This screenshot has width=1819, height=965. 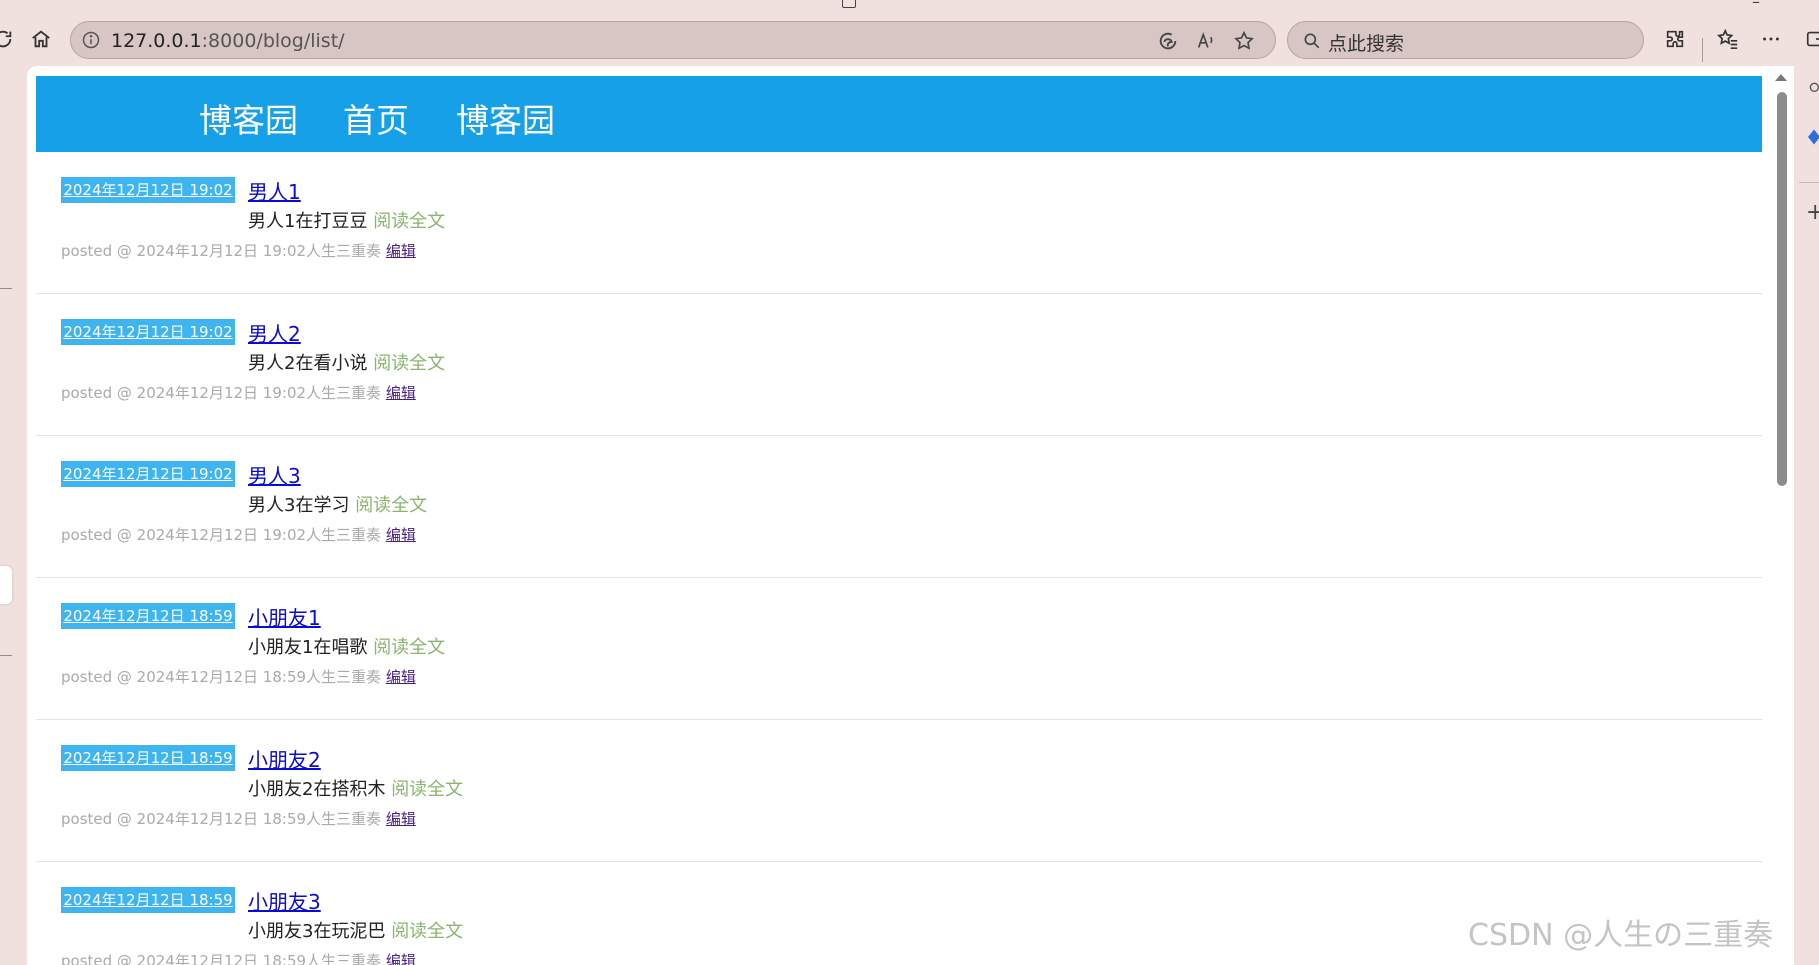 I want to click on post-summary-text: 小朋友3在玩泥巴, so click(x=317, y=931).